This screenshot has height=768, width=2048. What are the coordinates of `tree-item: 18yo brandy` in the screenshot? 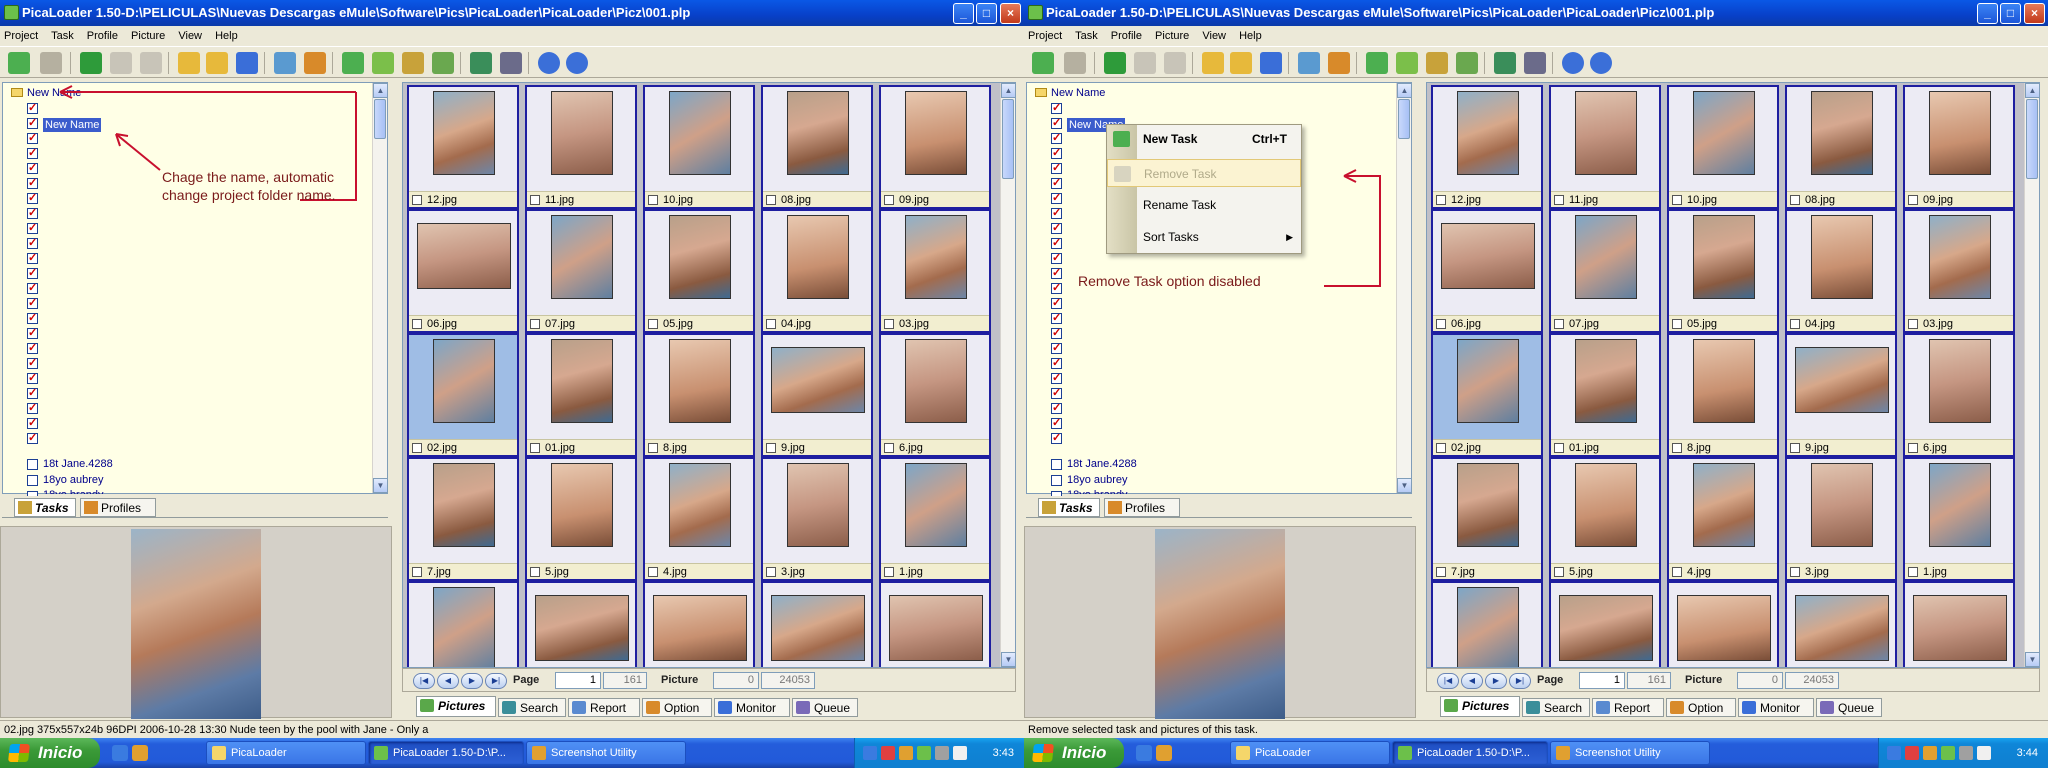 It's located at (73, 491).